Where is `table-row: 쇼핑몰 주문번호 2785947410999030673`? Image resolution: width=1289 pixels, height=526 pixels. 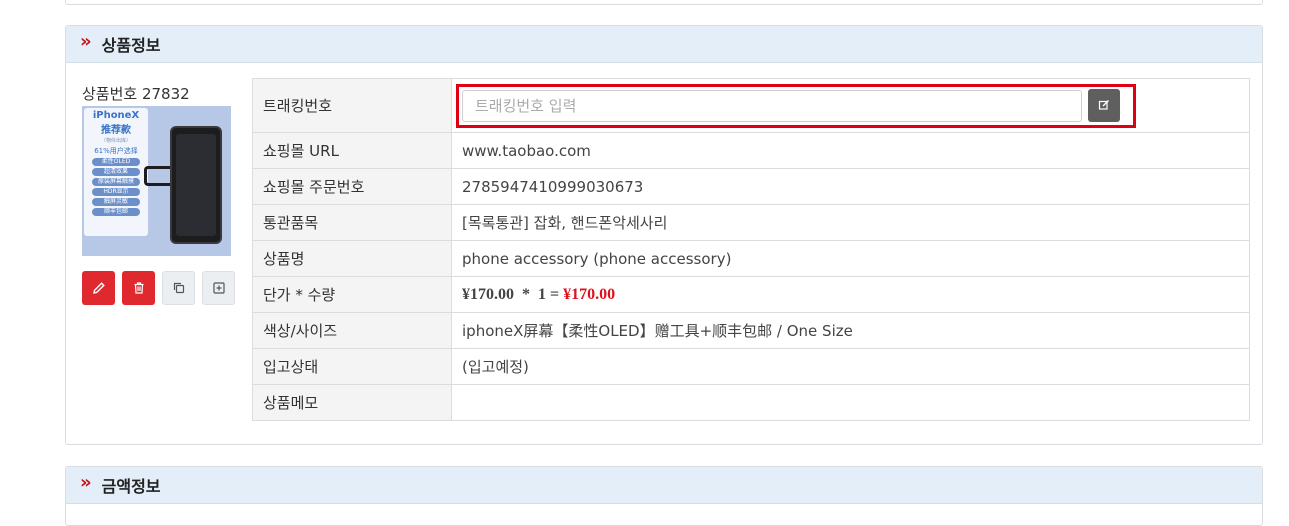 table-row: 쇼핑몰 주문번호 2785947410999030673 is located at coordinates (751, 186).